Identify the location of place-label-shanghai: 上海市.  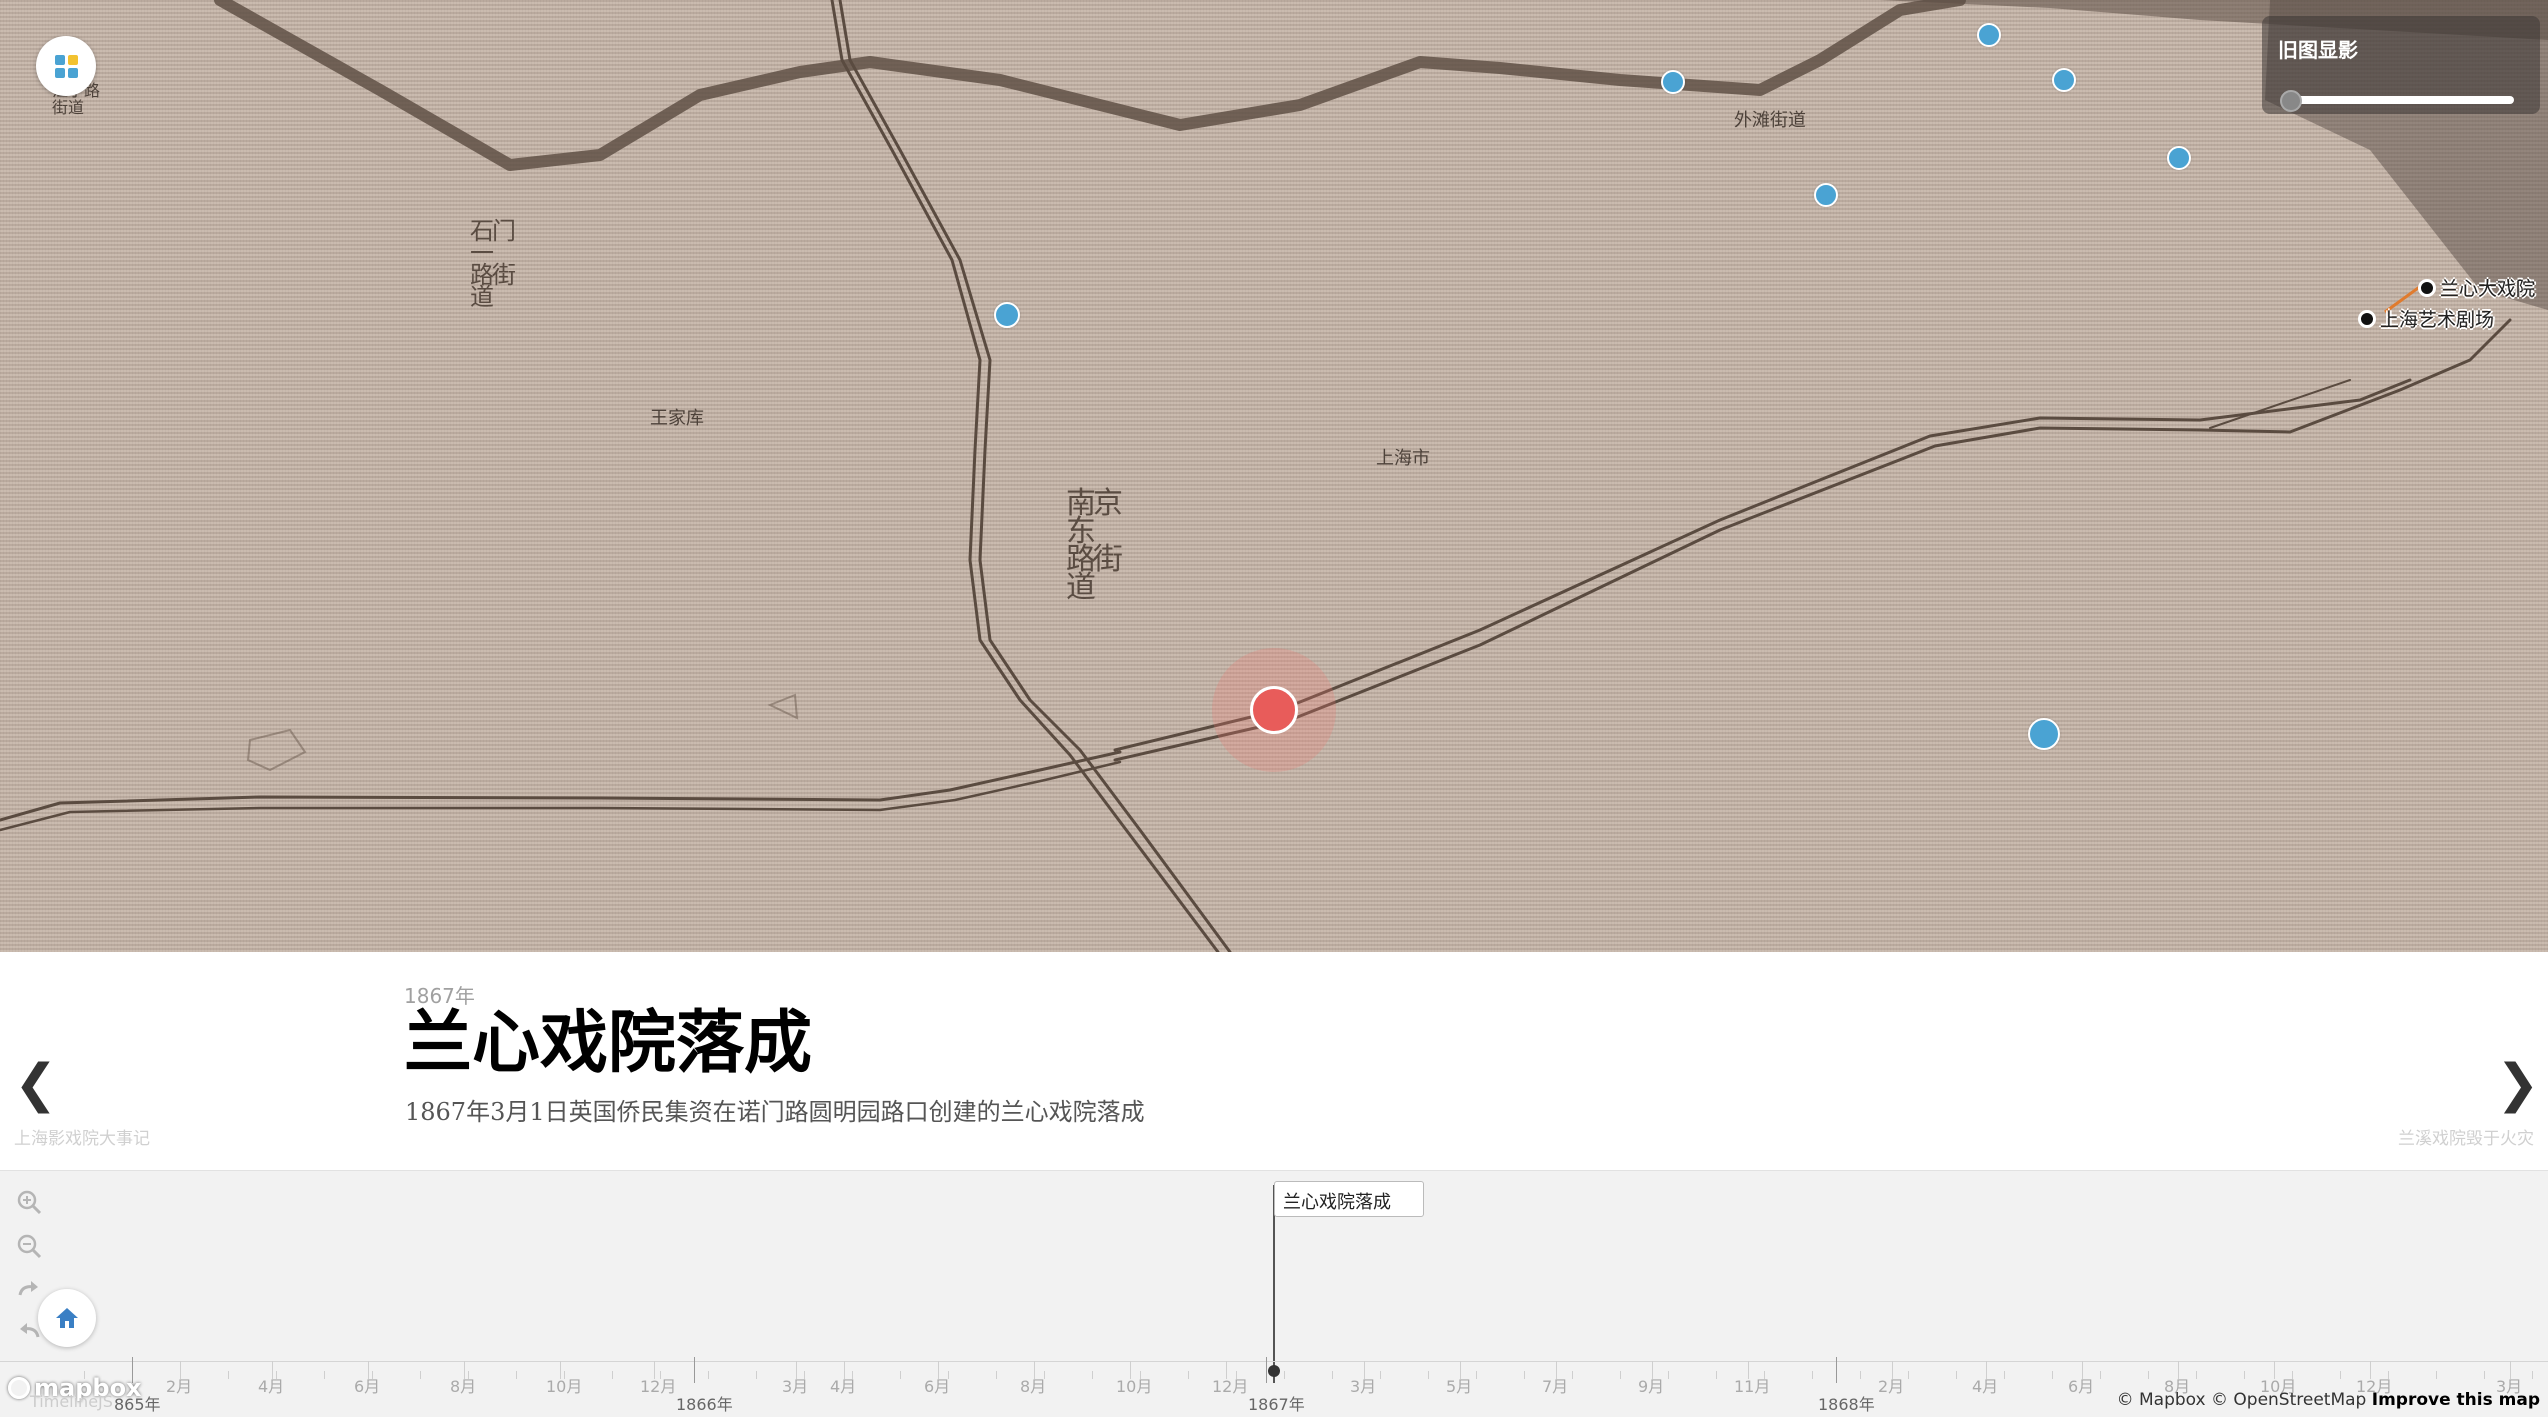
(1403, 458).